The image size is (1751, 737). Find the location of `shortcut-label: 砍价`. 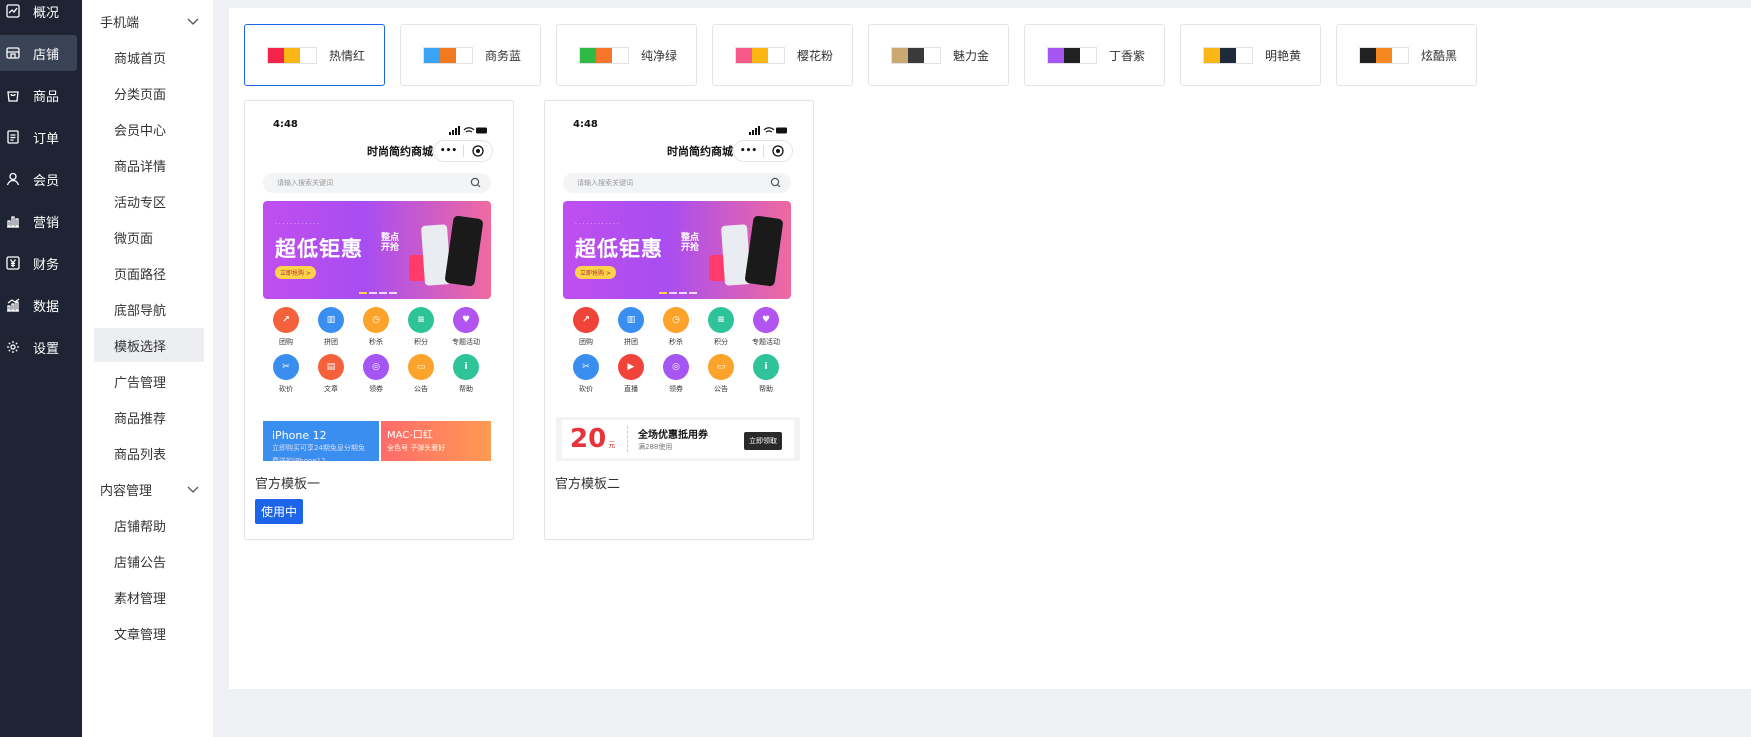

shortcut-label: 砍价 is located at coordinates (586, 389).